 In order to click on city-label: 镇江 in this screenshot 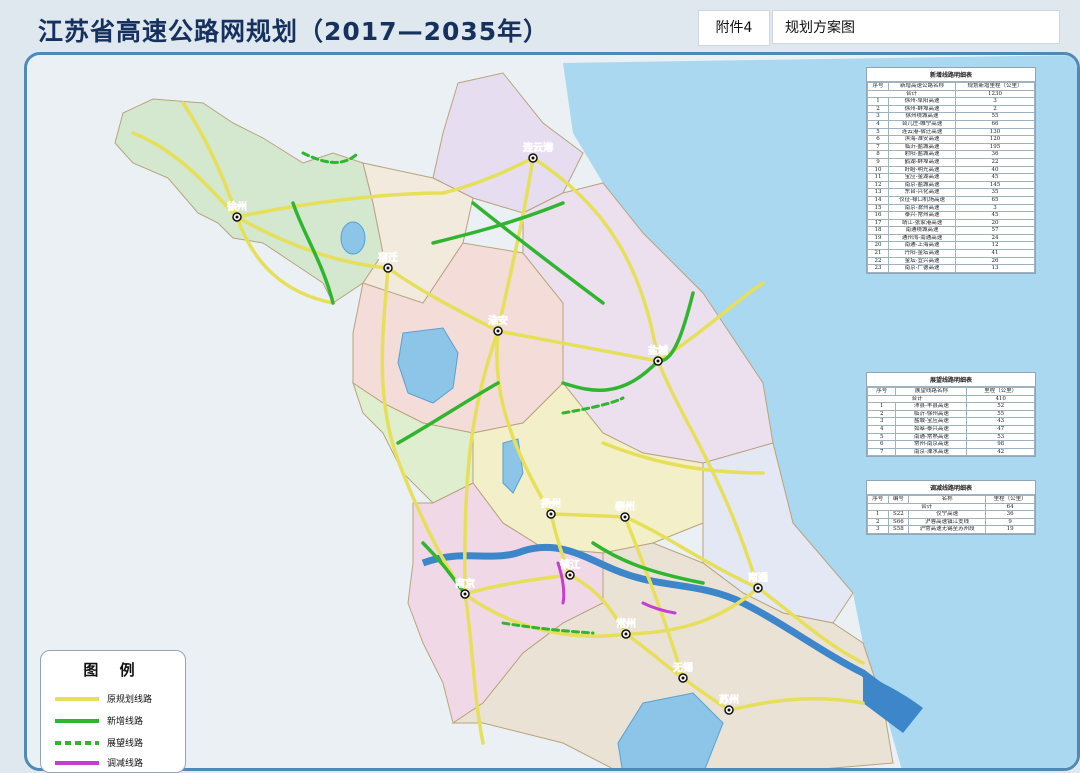, I will do `click(570, 564)`.